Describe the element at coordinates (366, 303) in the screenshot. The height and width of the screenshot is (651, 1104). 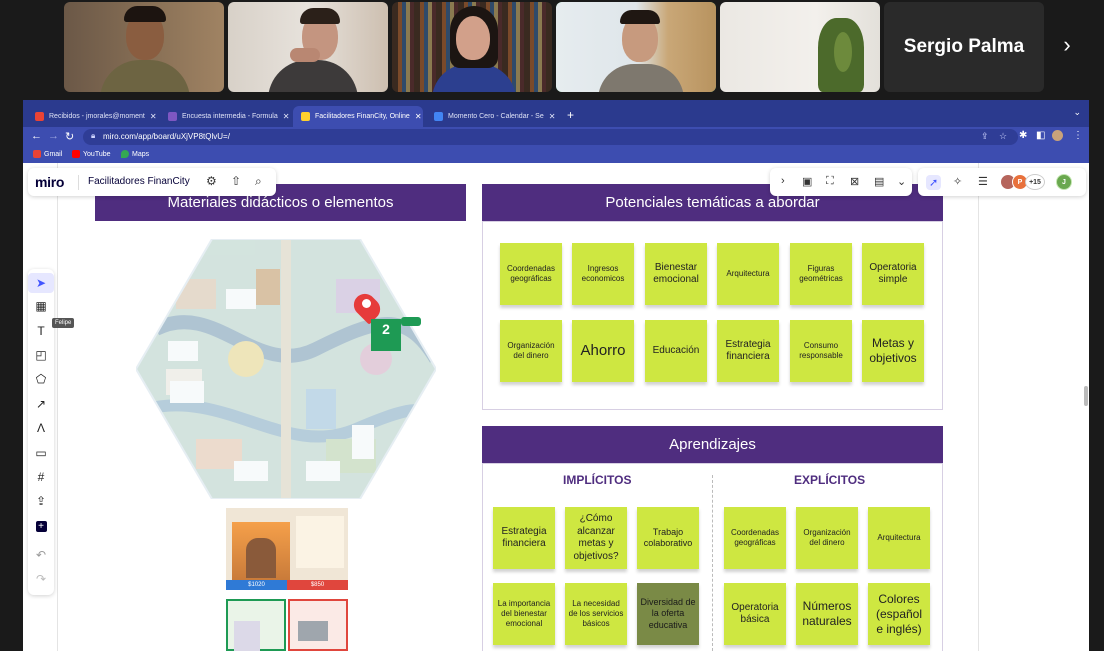
I see `map-pin-dot` at that location.